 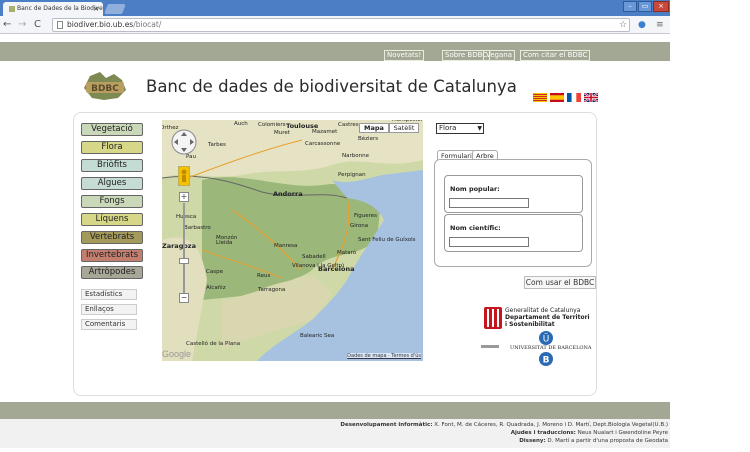 I want to click on address-bar: biodiver.bio.ub.es/biocat/, so click(x=341, y=25).